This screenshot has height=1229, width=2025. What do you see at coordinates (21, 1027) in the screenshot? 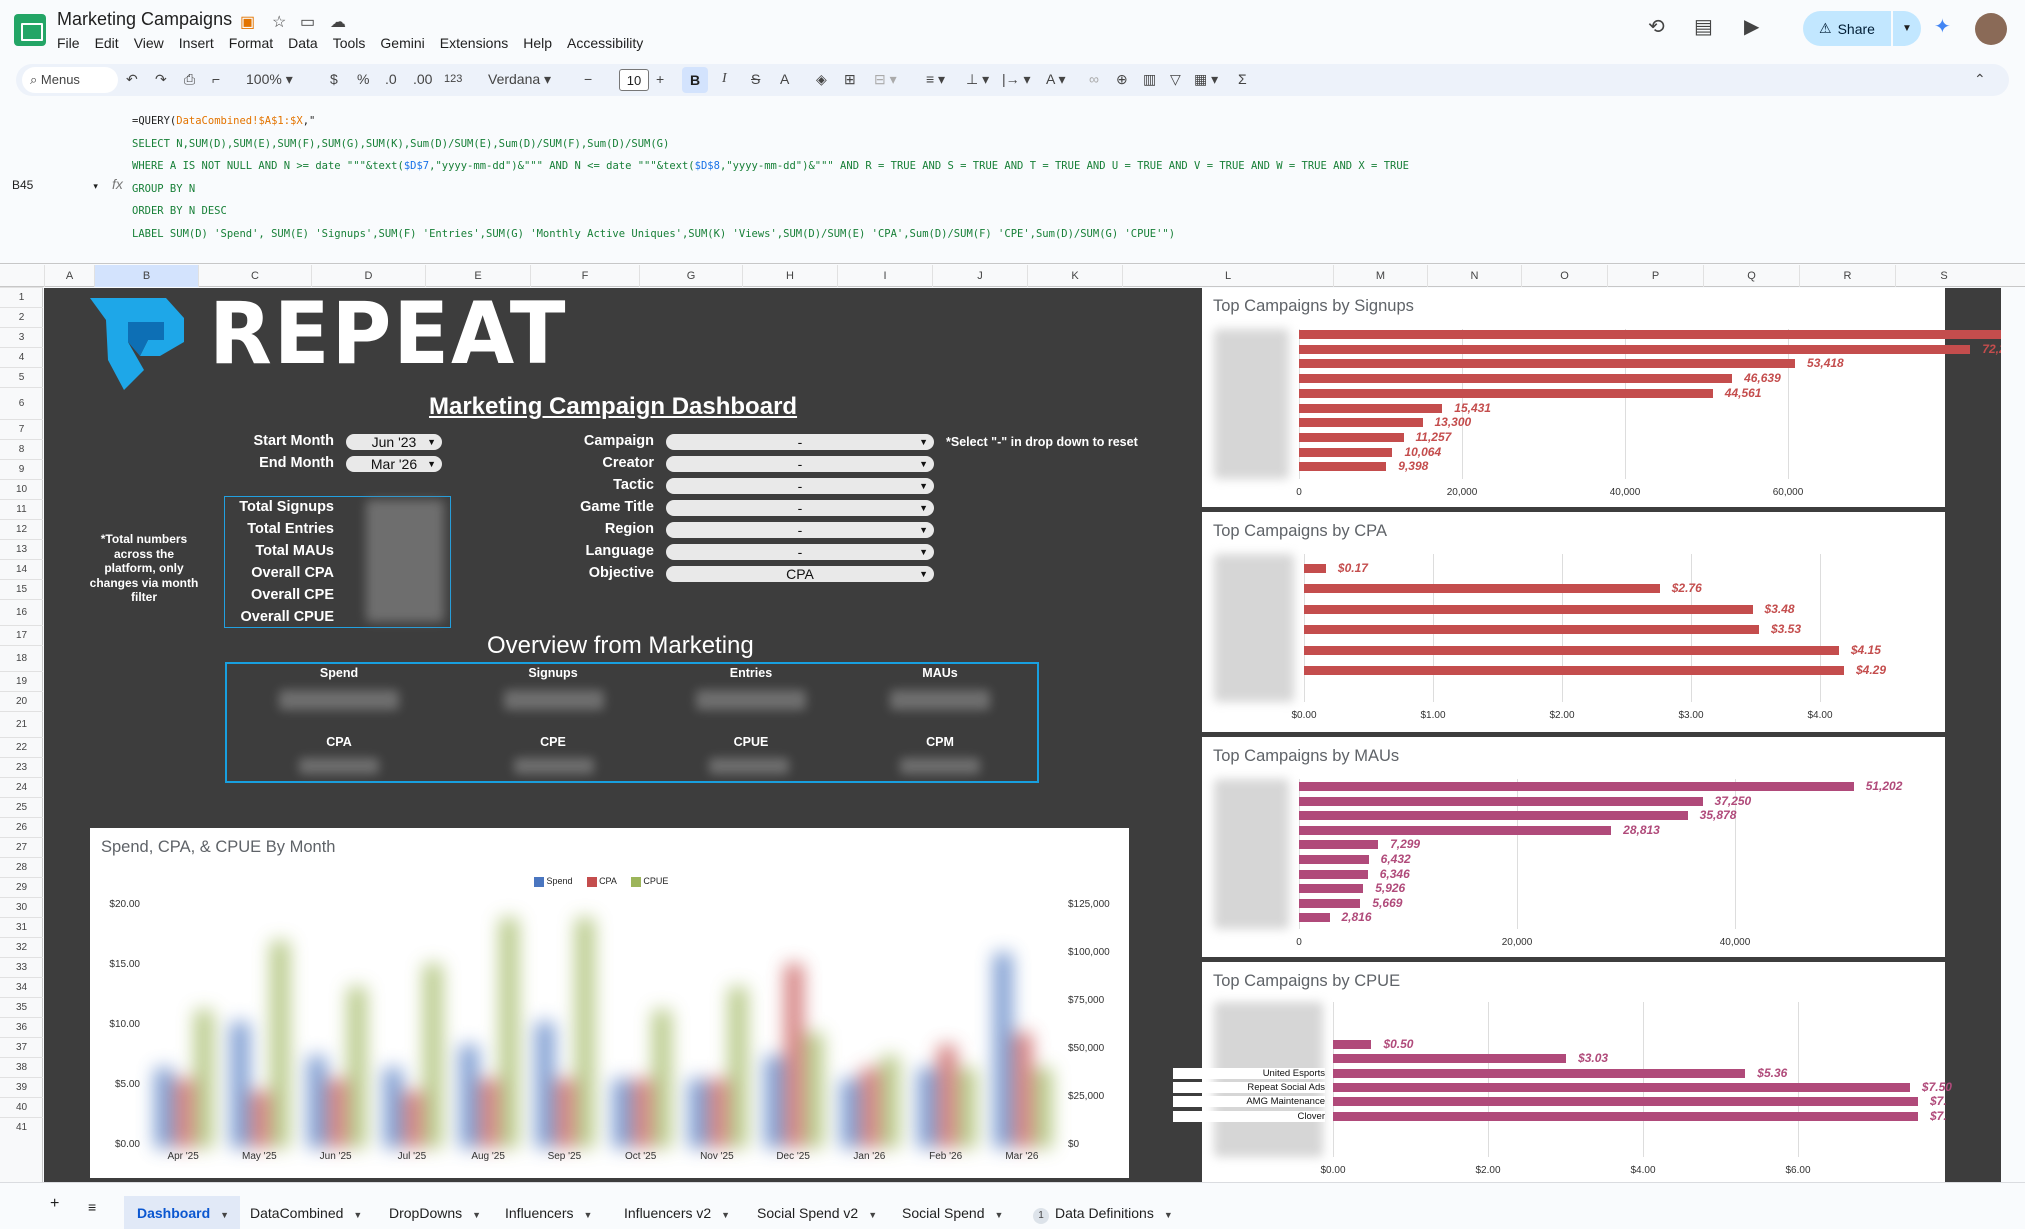
I see `row-header: 36` at bounding box center [21, 1027].